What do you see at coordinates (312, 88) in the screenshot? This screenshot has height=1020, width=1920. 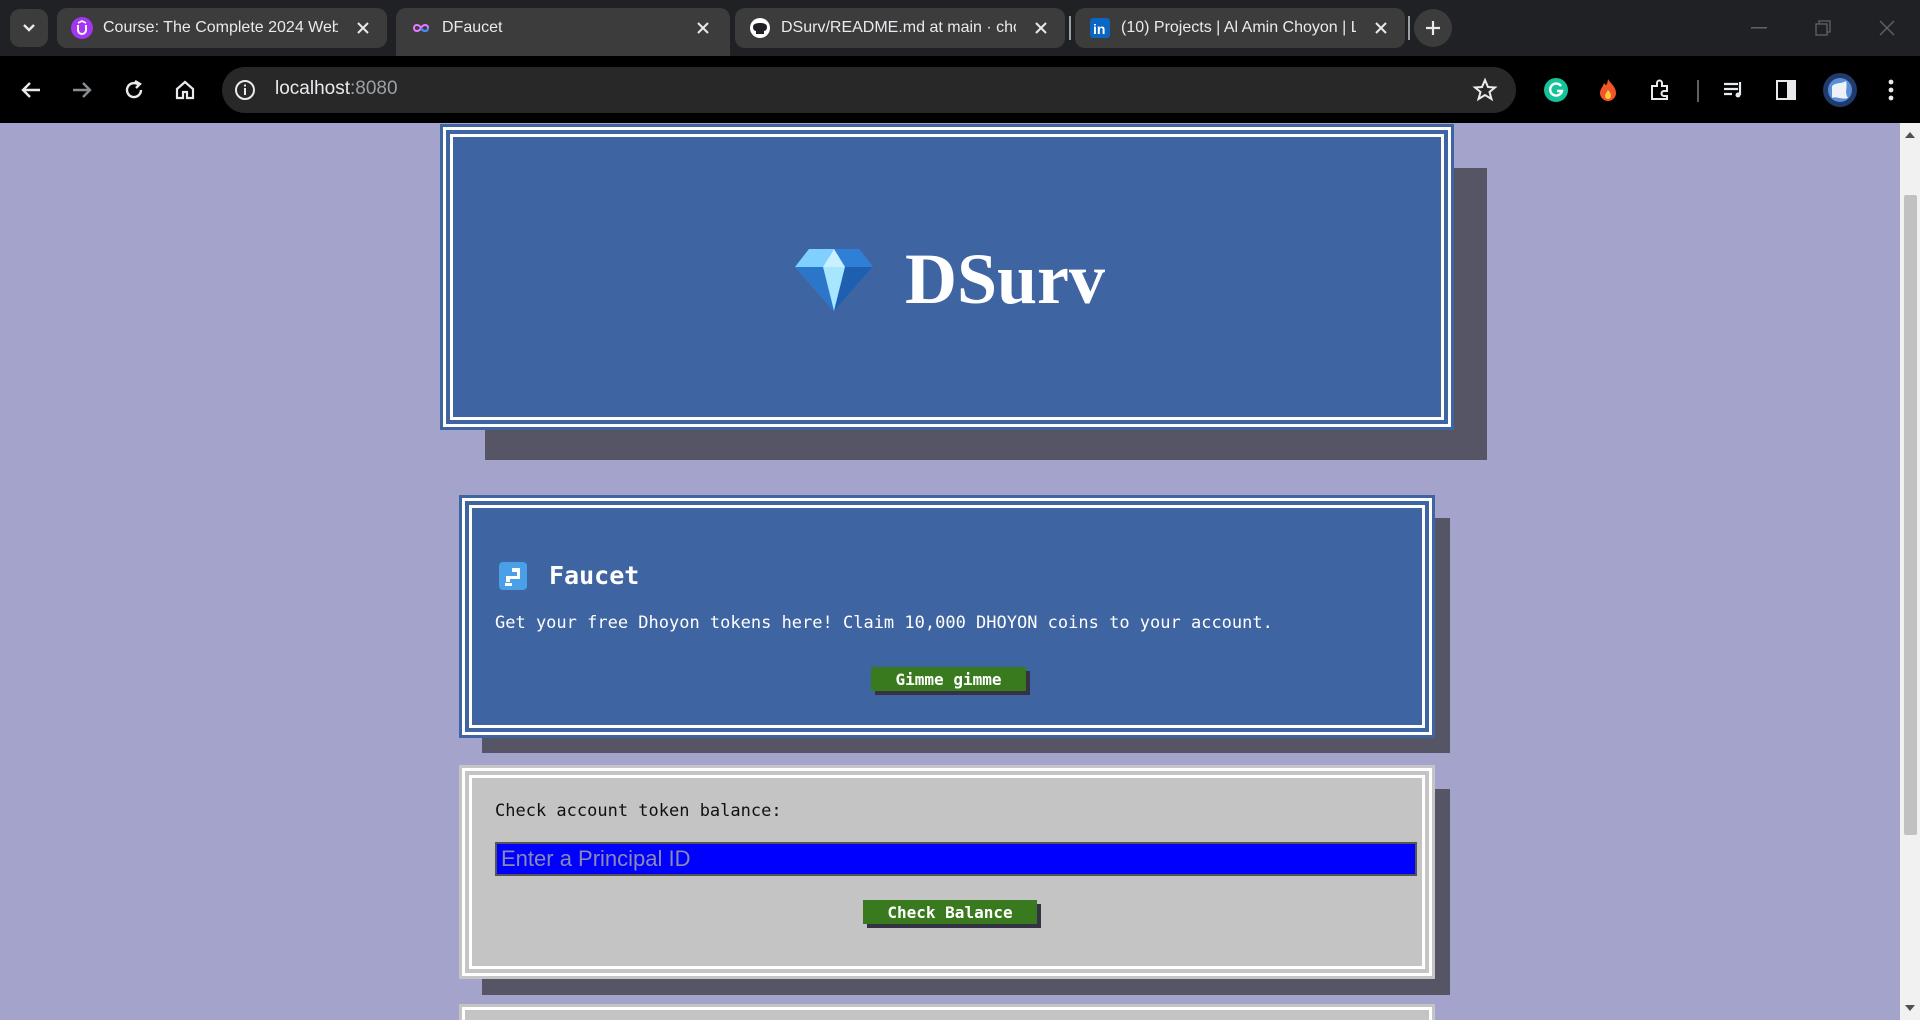 I see `url-host: localhost` at bounding box center [312, 88].